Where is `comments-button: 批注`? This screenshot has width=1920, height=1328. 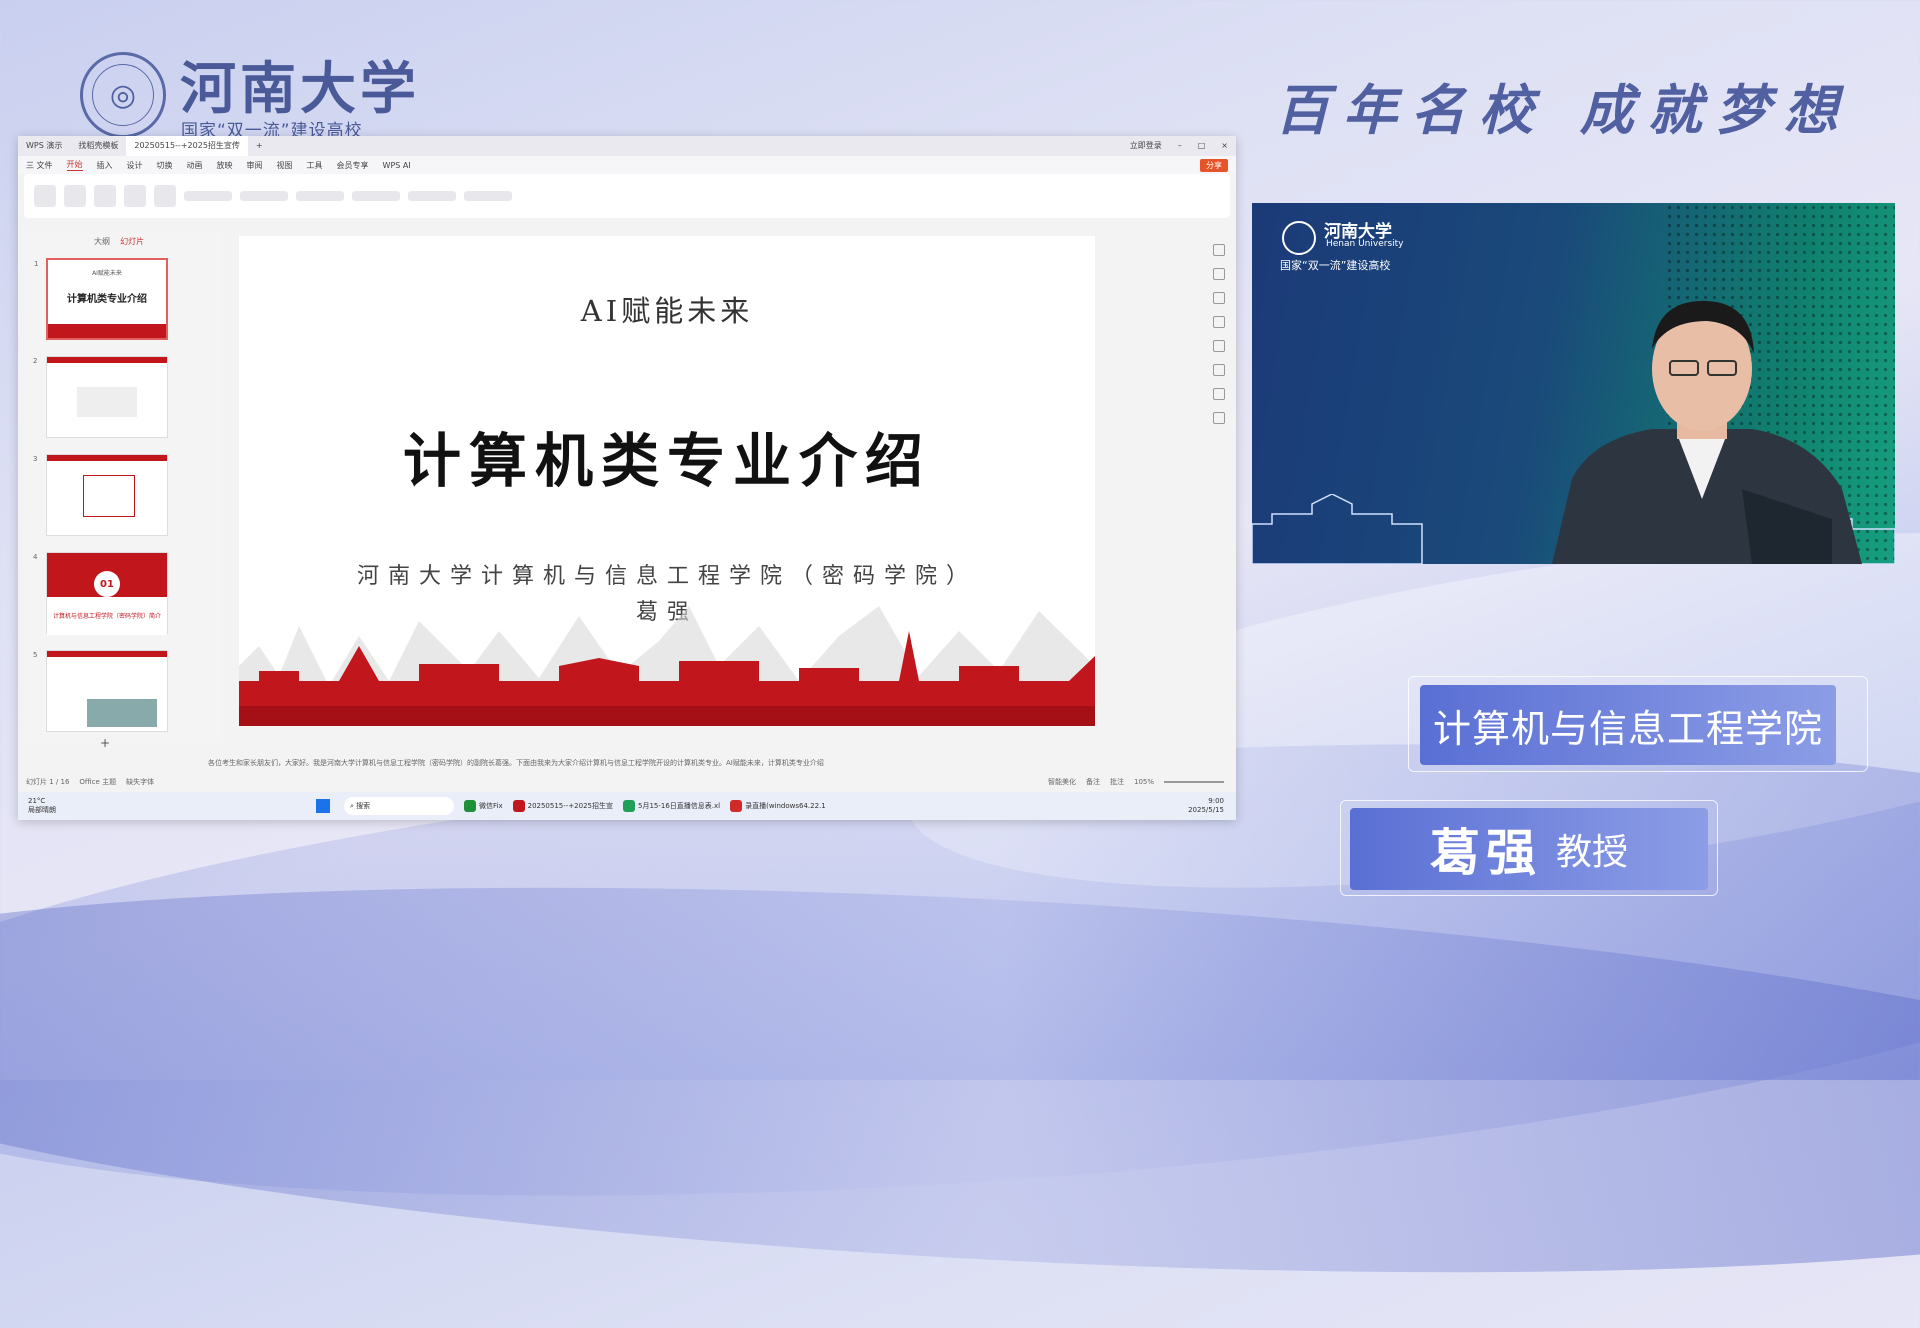 comments-button: 批注 is located at coordinates (1117, 782).